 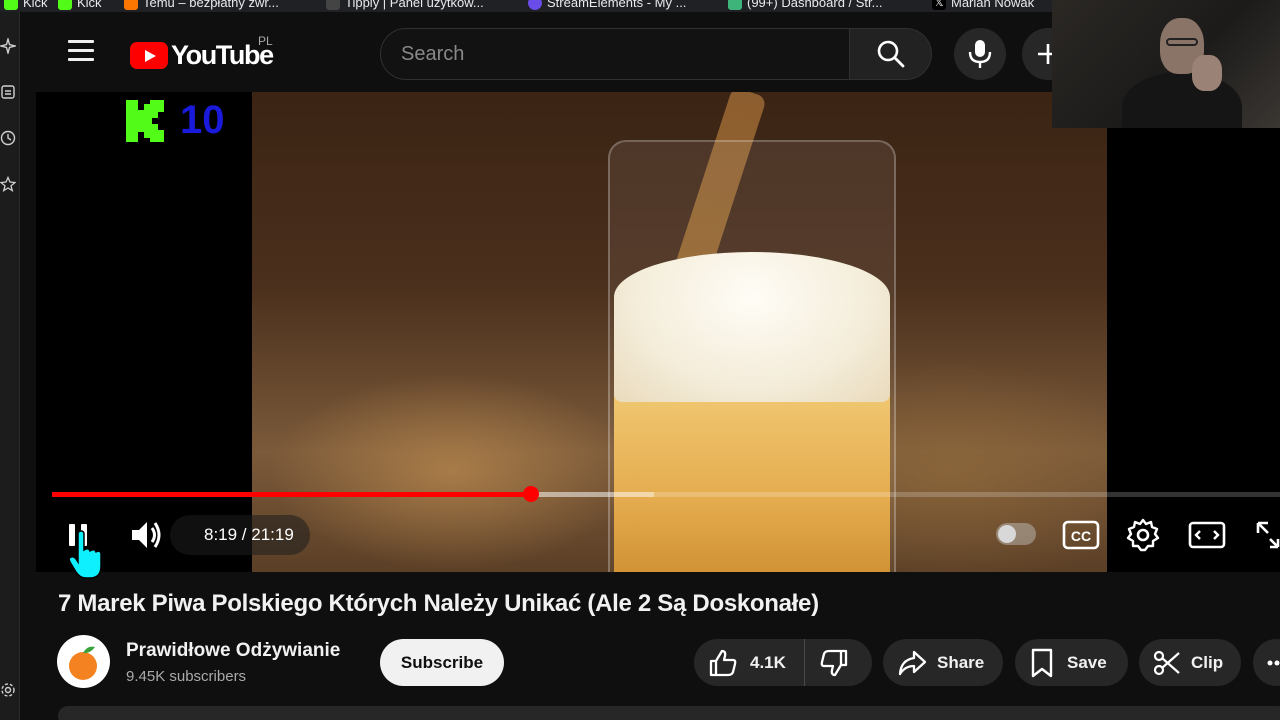 What do you see at coordinates (8, 690) in the screenshot?
I see `settings-gear-icon` at bounding box center [8, 690].